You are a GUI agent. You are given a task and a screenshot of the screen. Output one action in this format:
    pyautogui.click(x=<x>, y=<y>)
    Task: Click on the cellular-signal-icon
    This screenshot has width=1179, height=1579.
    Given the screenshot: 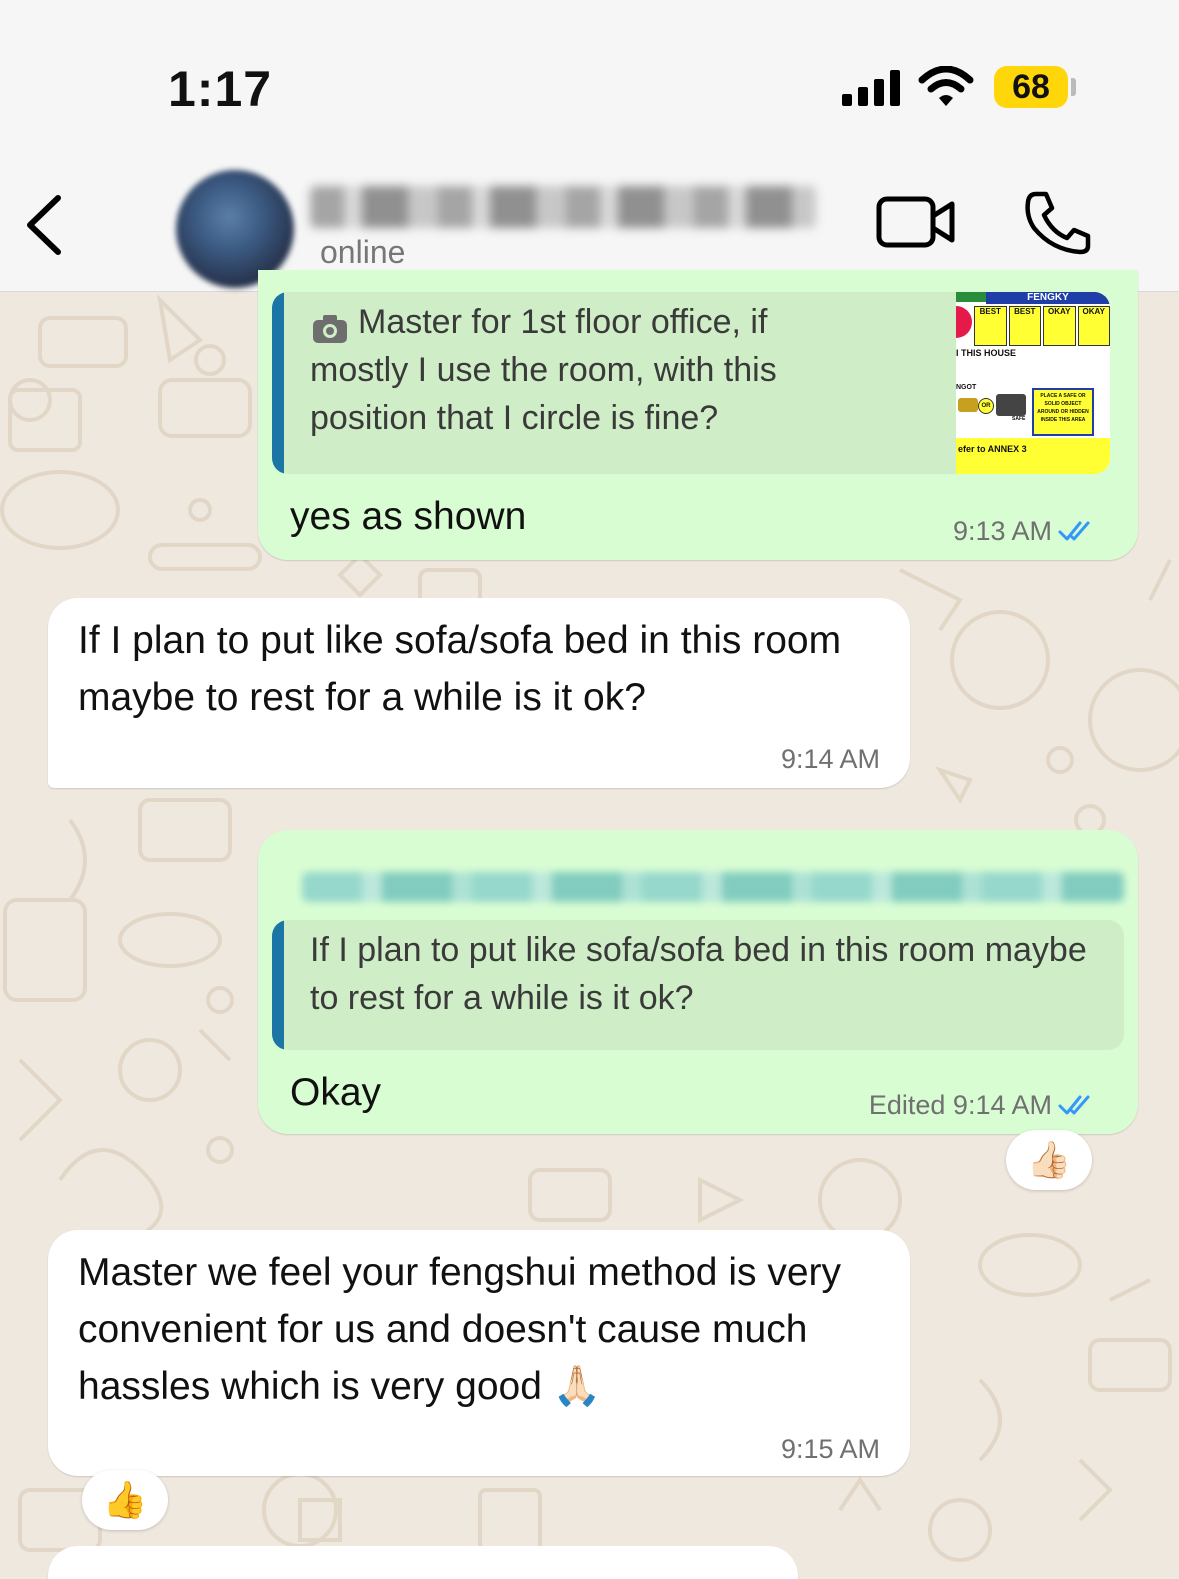 What is the action you would take?
    pyautogui.click(x=871, y=88)
    